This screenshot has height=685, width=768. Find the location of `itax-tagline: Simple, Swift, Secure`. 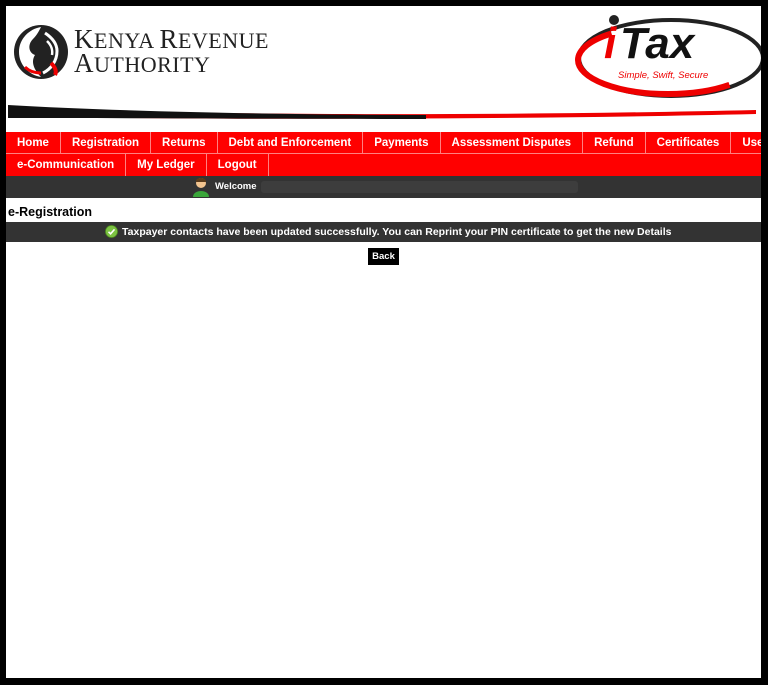

itax-tagline: Simple, Swift, Secure is located at coordinates (663, 75).